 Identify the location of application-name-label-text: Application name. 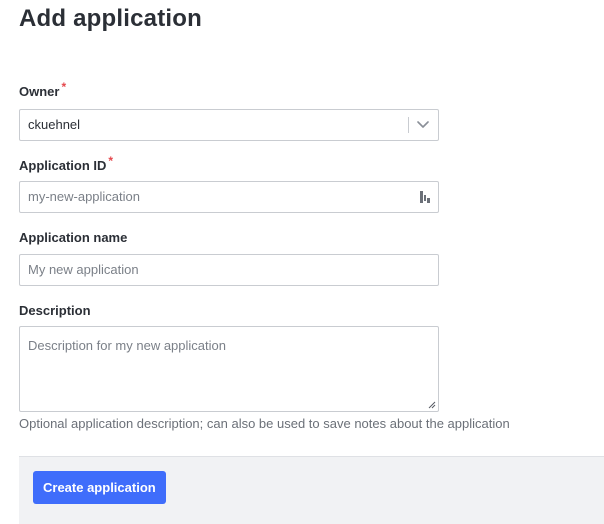
(73, 237).